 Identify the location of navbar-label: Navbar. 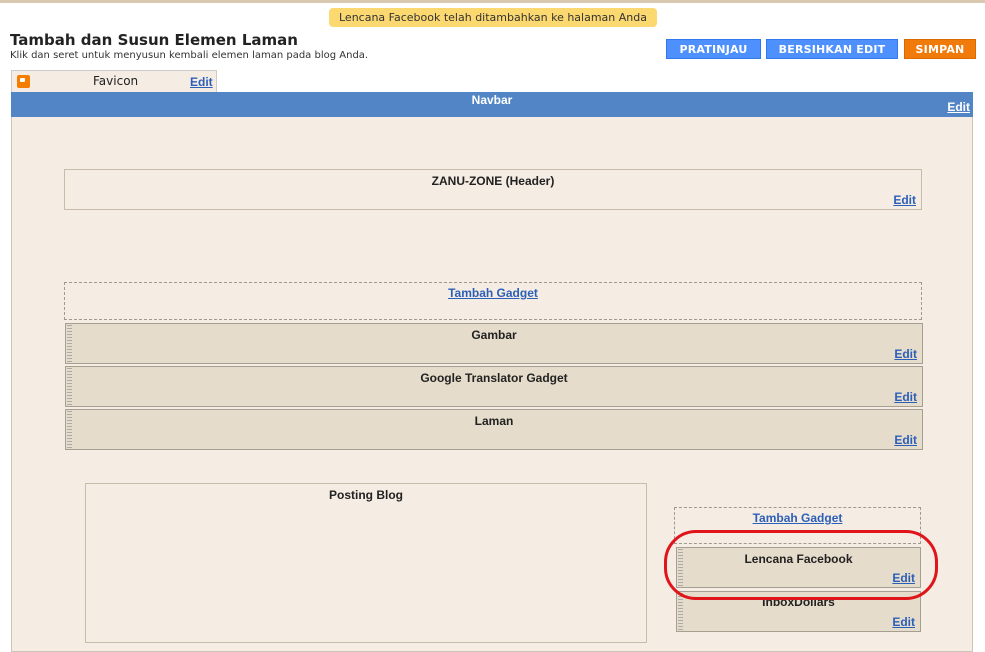
(492, 100).